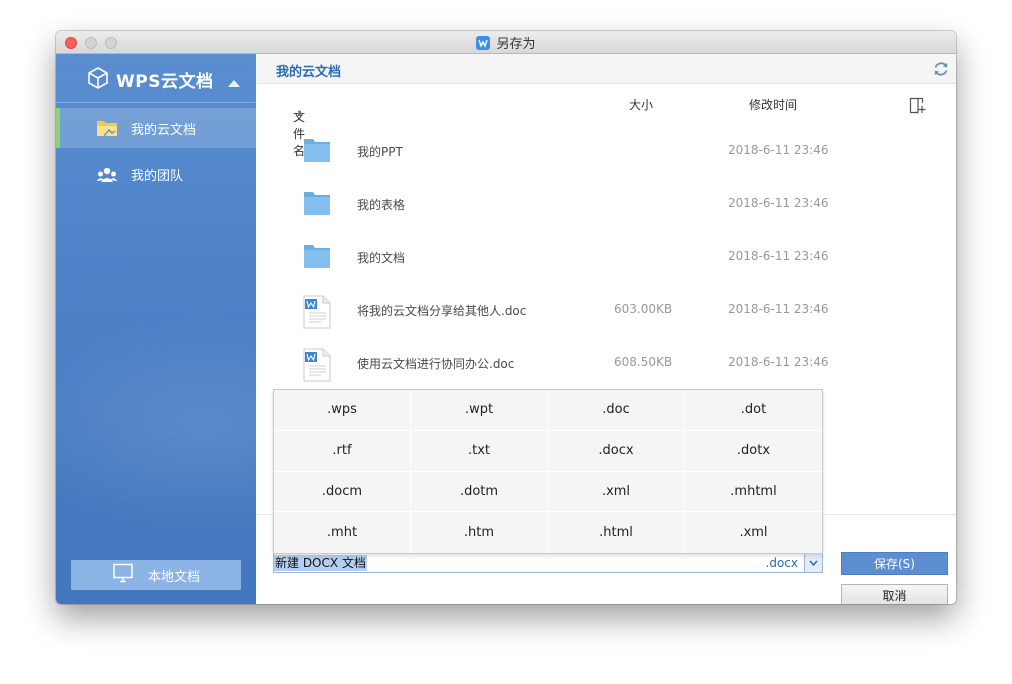 The height and width of the screenshot is (684, 1012). Describe the element at coordinates (381, 205) in the screenshot. I see `file-name: 我的表格` at that location.